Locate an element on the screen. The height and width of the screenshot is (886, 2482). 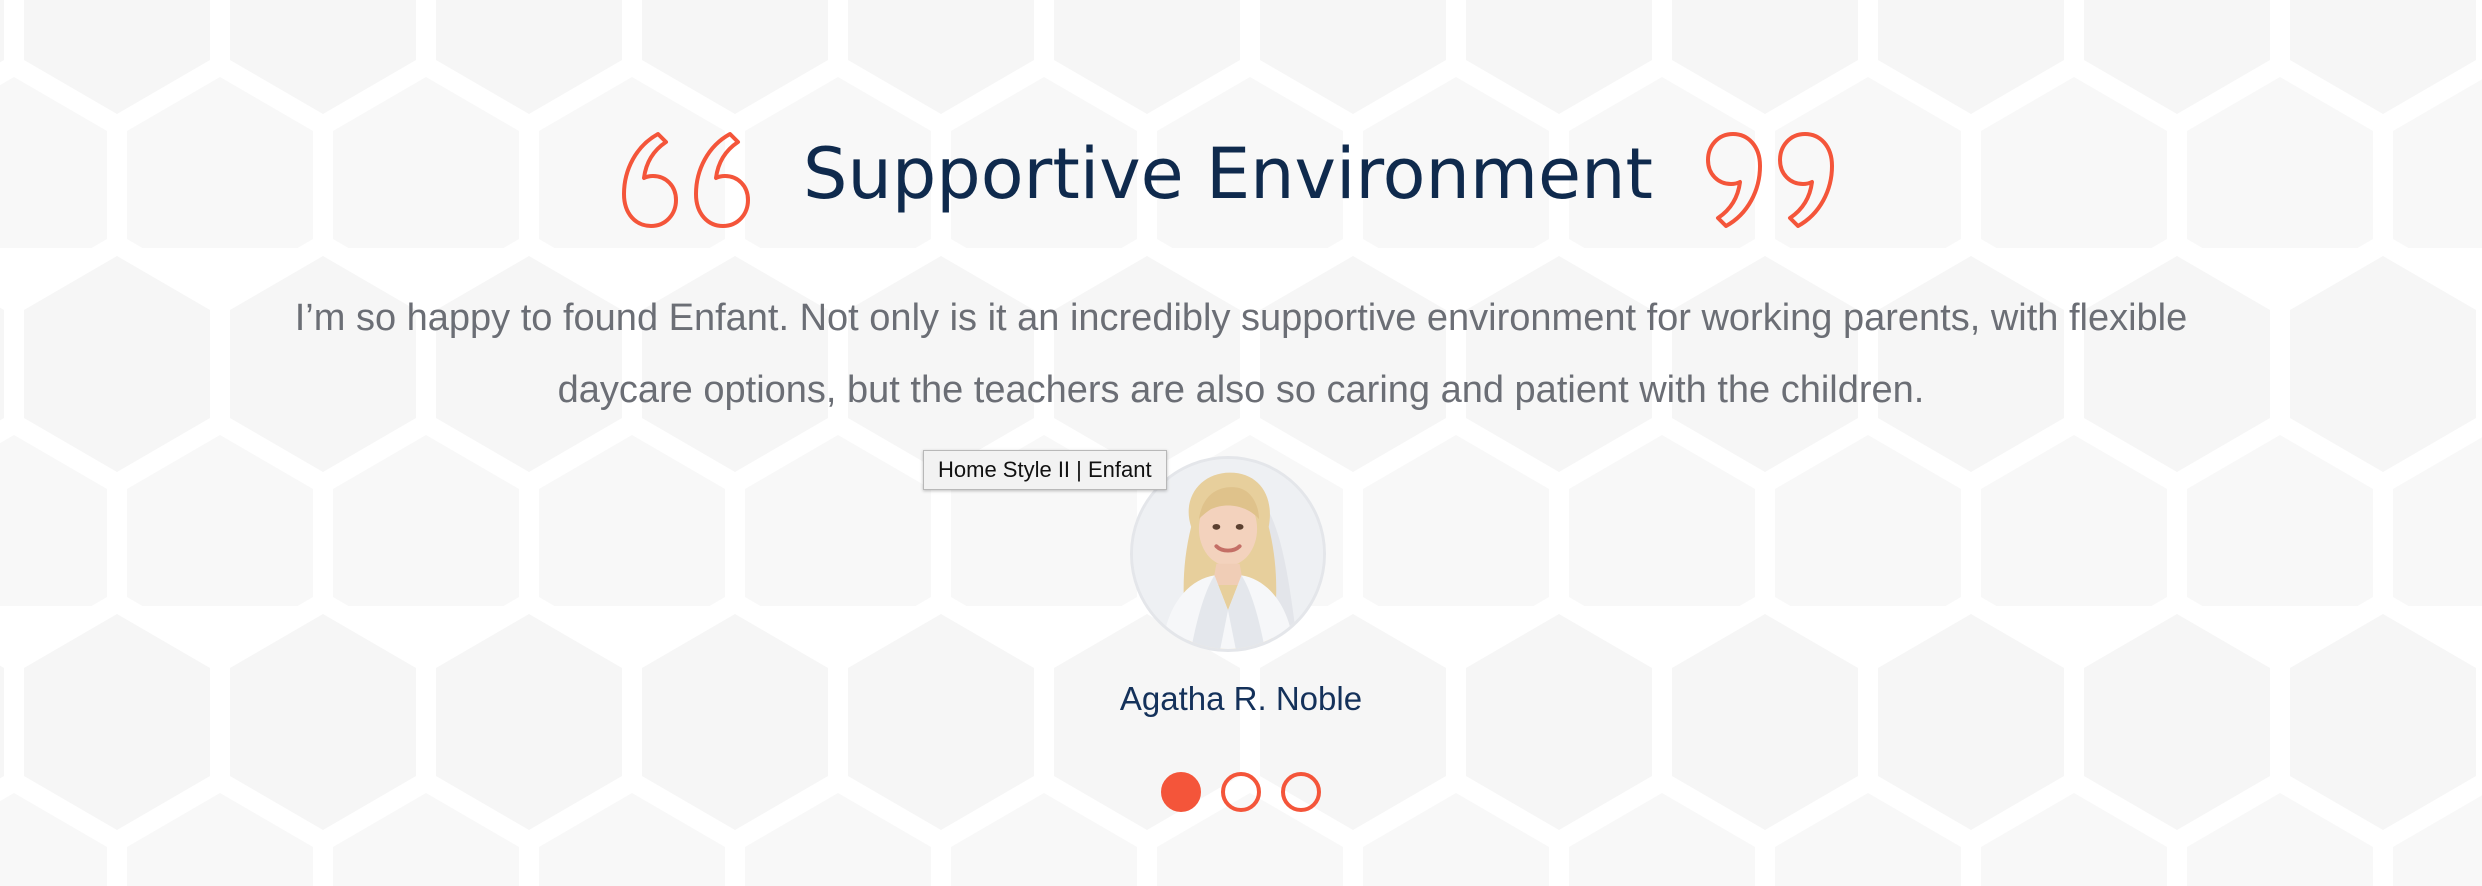
close-quote-icon is located at coordinates (1770, 180).